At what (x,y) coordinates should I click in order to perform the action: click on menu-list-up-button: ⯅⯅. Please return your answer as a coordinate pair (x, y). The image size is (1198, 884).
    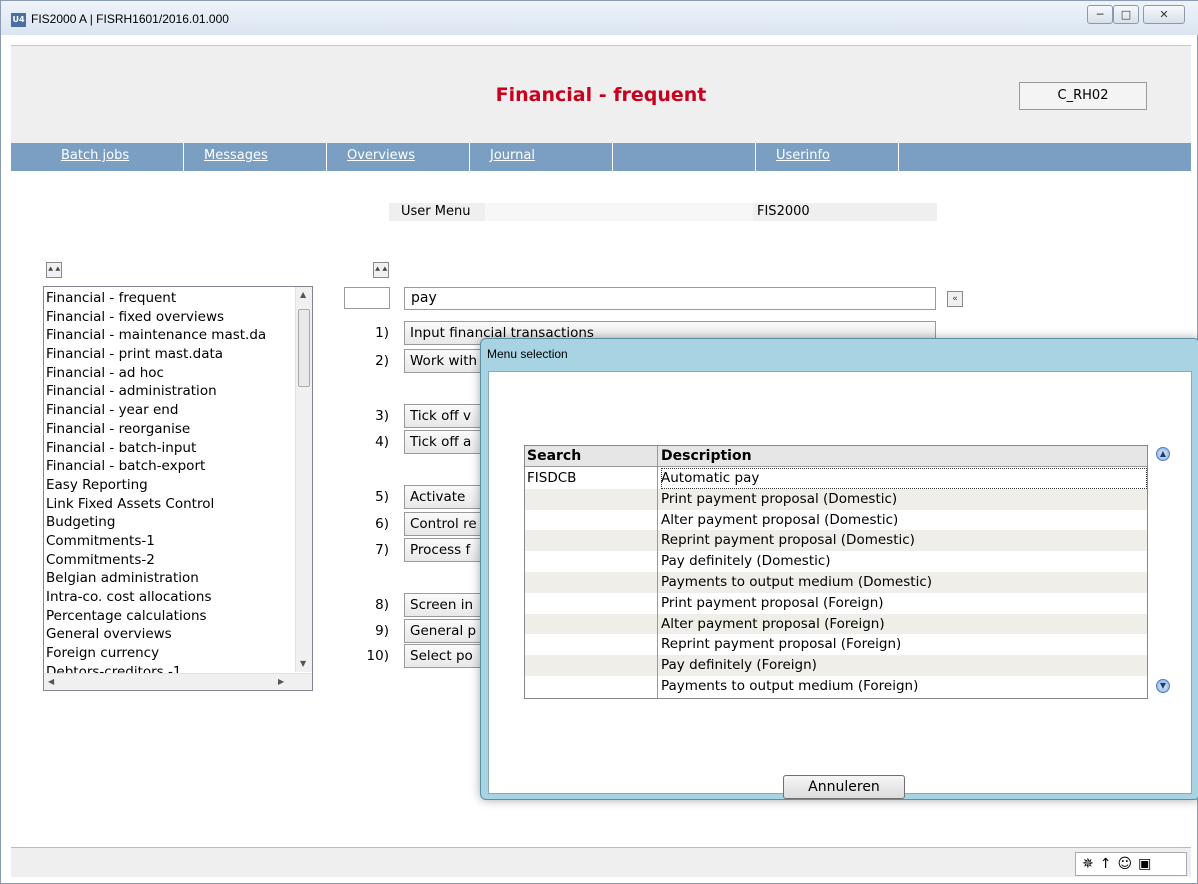
    Looking at the image, I should click on (54, 270).